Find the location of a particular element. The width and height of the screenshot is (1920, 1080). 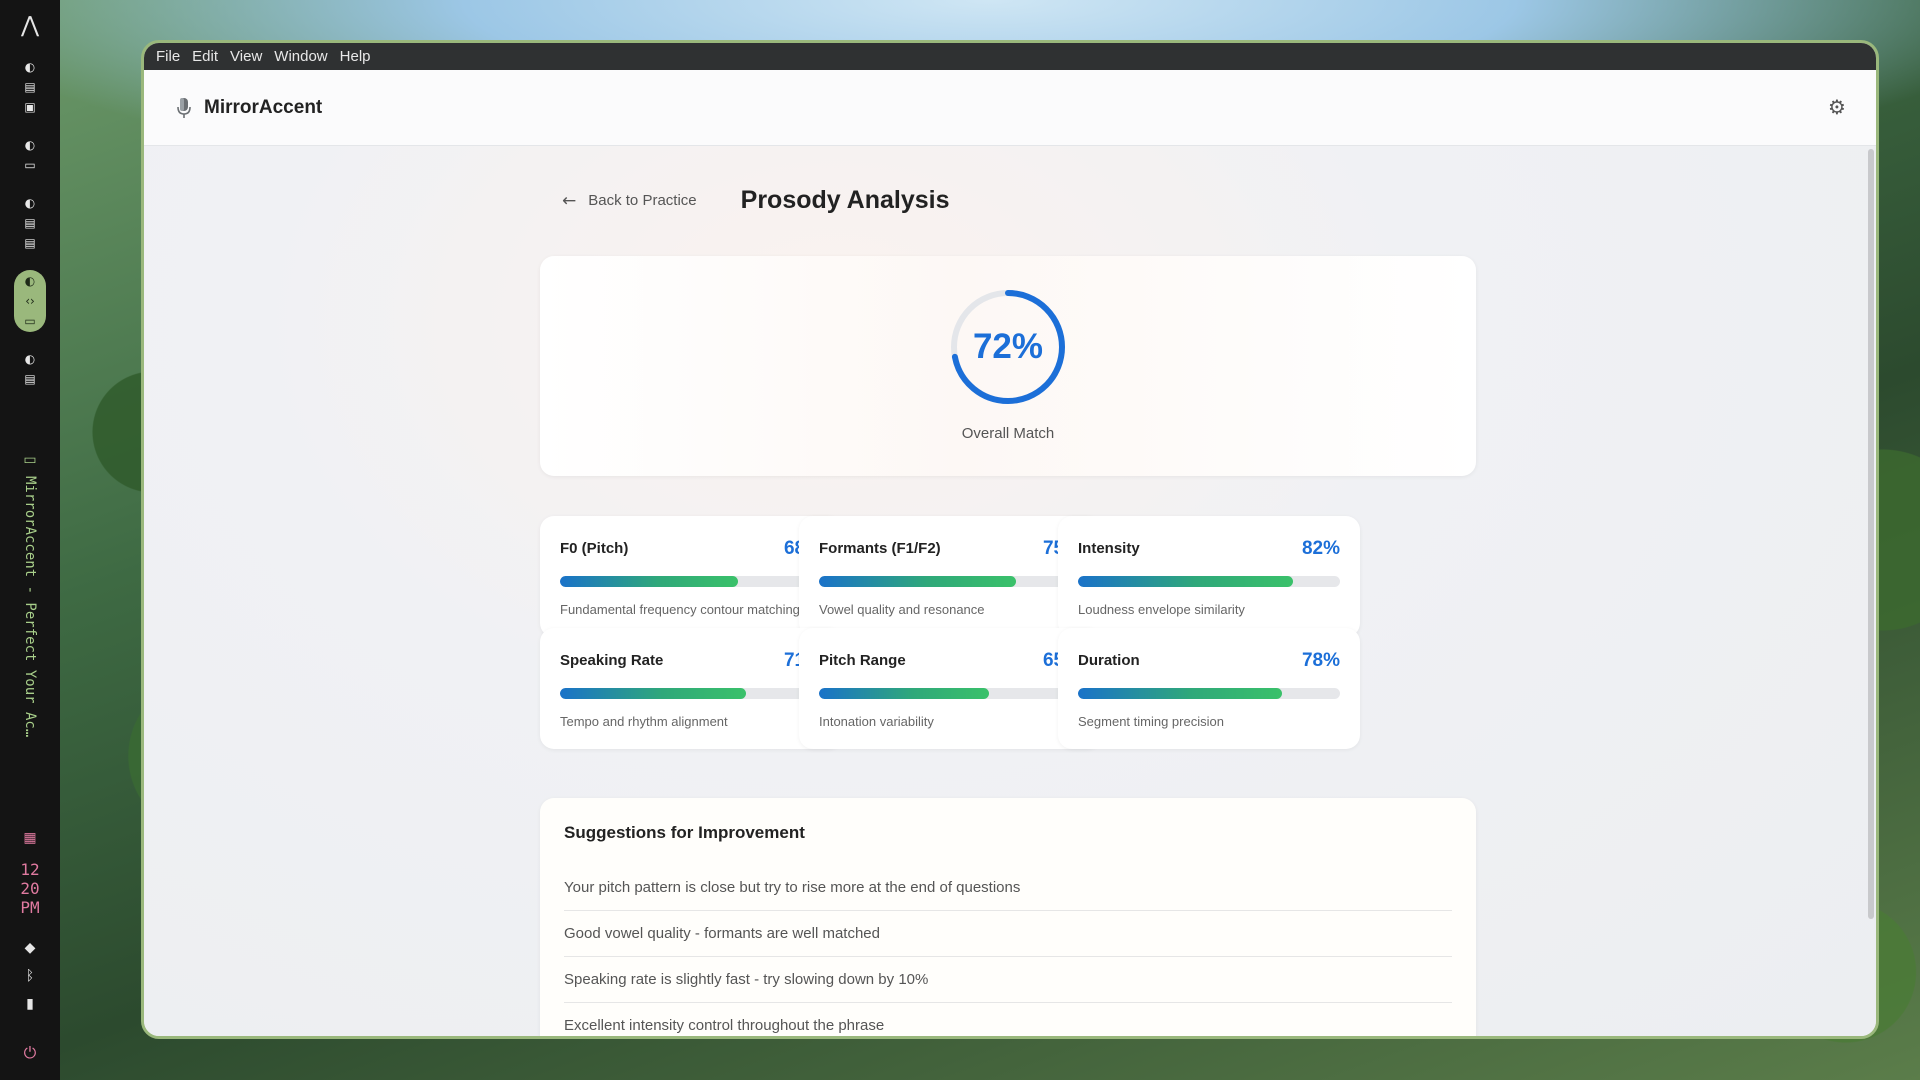

metric-name: Speaking Rate is located at coordinates (612, 660).